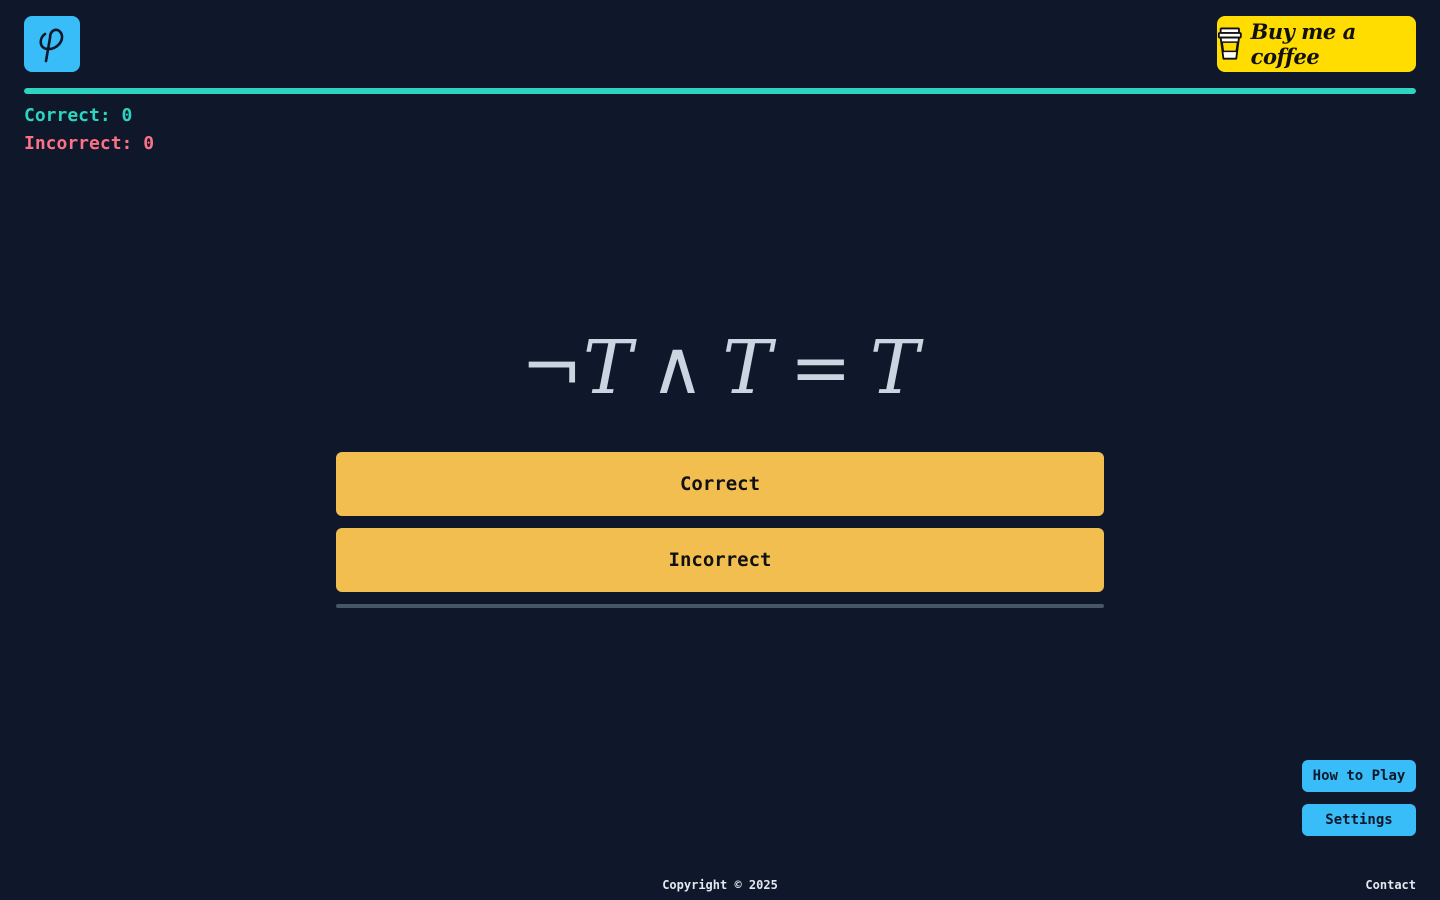 The height and width of the screenshot is (900, 1440). I want to click on buy-me-a-coffee-label: Buy me a coffee, so click(1303, 44).